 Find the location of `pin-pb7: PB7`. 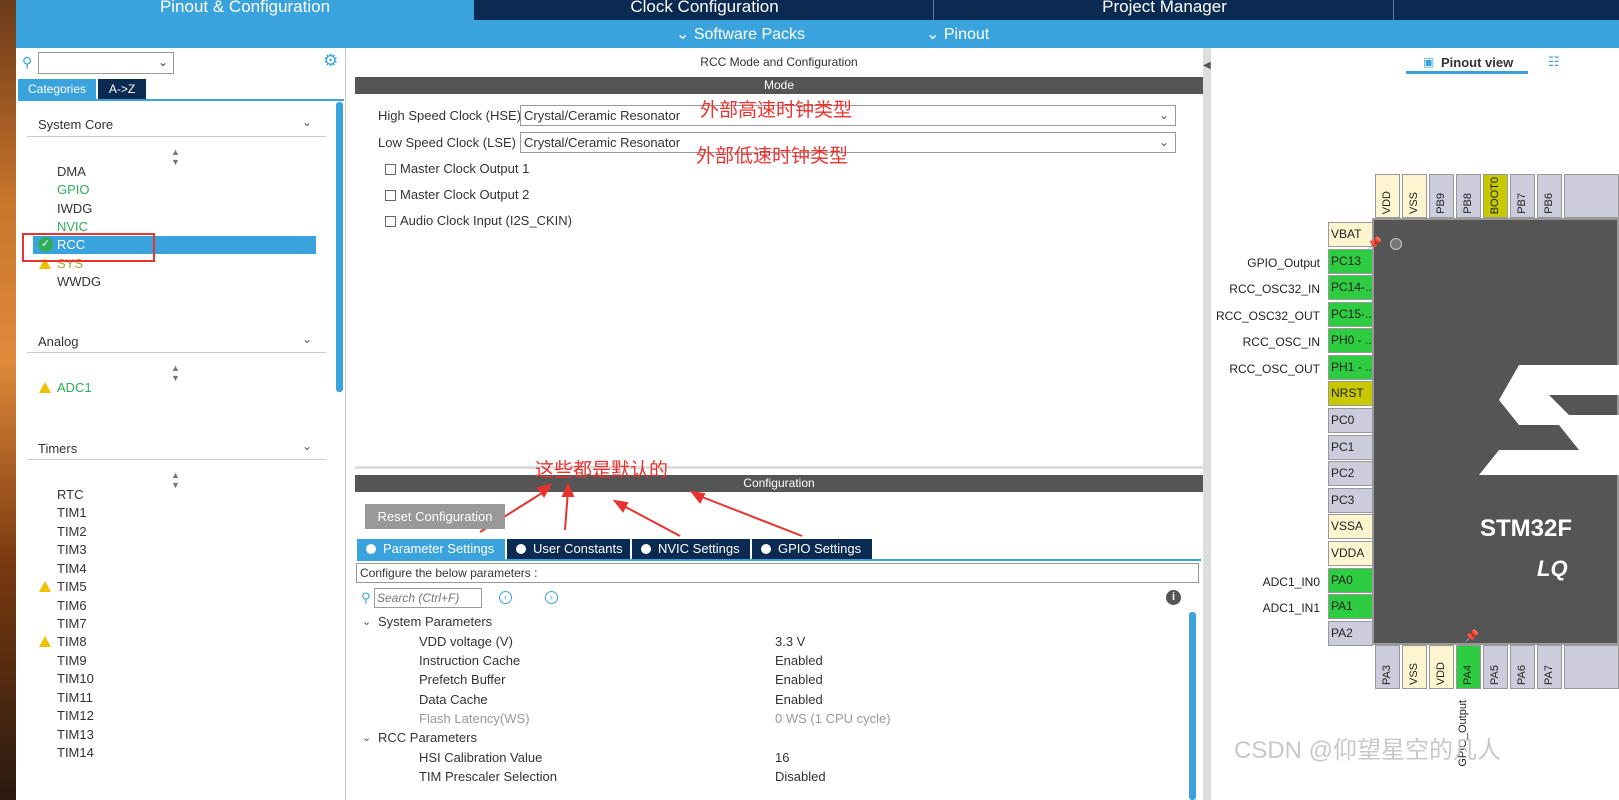

pin-pb7: PB7 is located at coordinates (1522, 196).